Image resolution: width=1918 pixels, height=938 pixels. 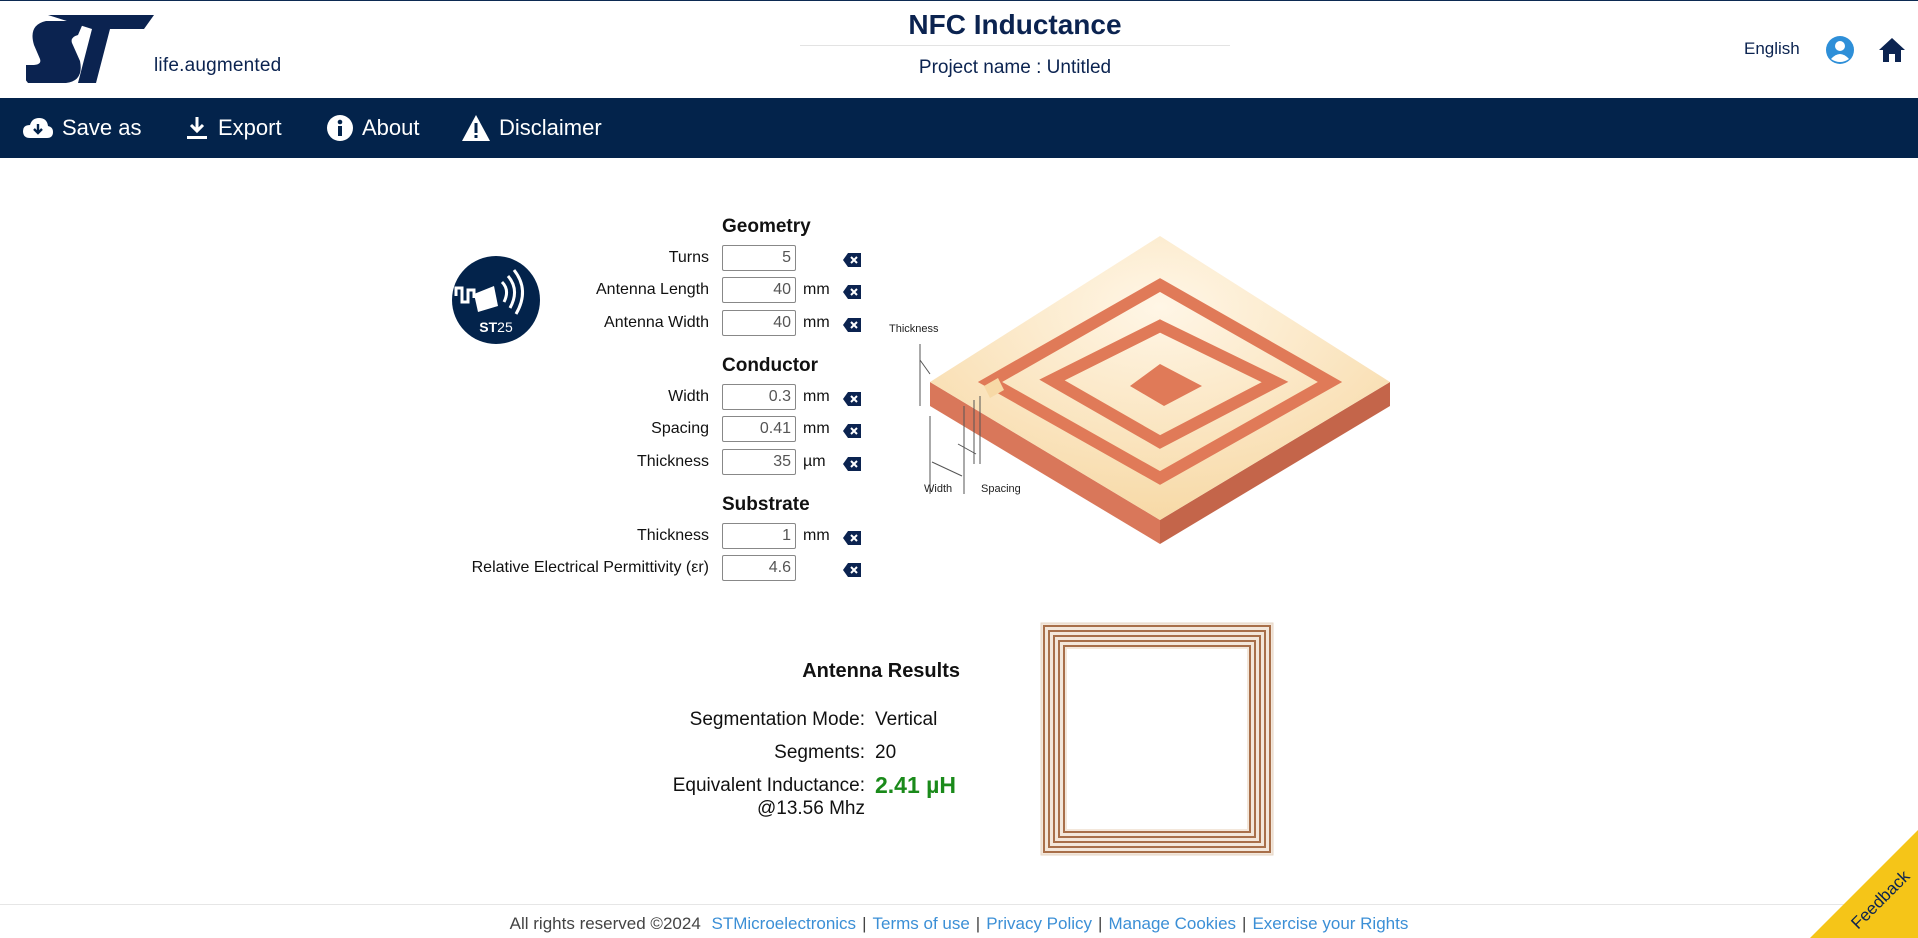 What do you see at coordinates (852, 260) in the screenshot?
I see `clear-turns-icon` at bounding box center [852, 260].